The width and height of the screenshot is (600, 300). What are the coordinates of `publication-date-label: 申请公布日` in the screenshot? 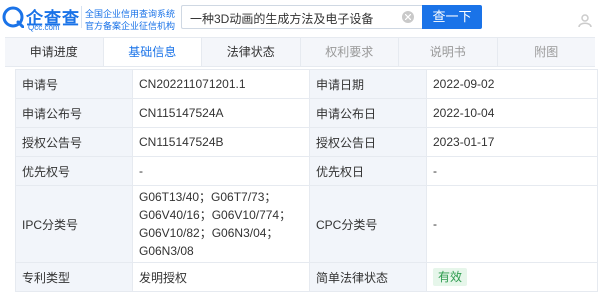 It's located at (368, 113).